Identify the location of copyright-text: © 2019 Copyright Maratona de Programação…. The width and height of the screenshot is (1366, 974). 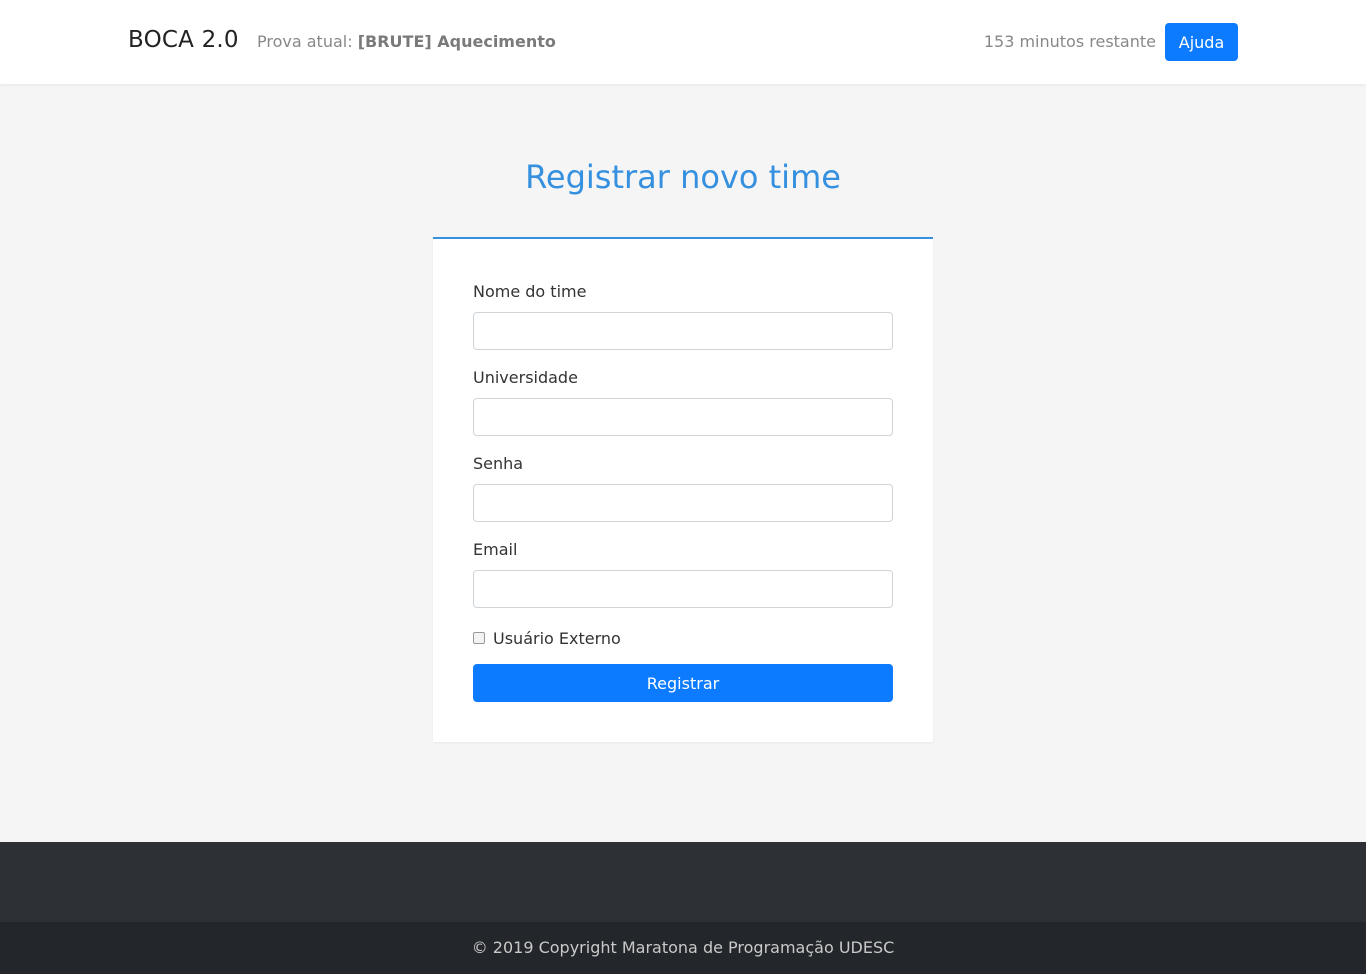
(683, 947).